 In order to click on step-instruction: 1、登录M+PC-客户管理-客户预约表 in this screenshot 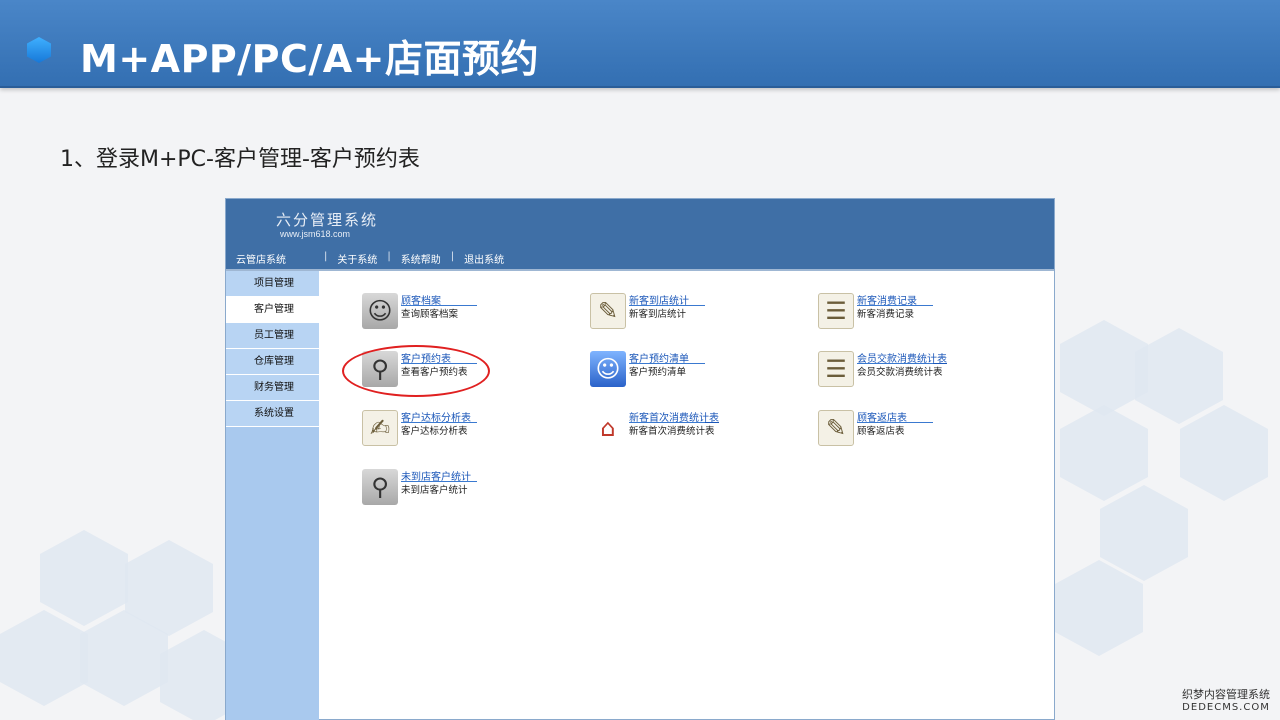, I will do `click(240, 159)`.